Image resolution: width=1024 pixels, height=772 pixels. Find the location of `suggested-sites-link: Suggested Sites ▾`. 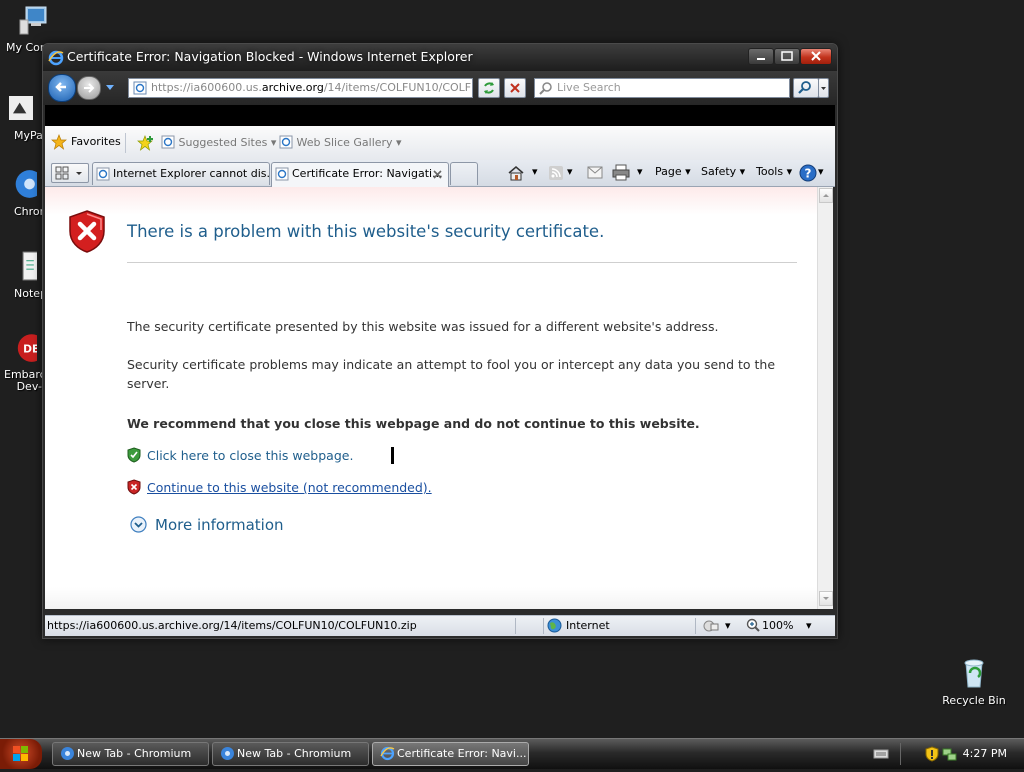

suggested-sites-link: Suggested Sites ▾ is located at coordinates (218, 142).